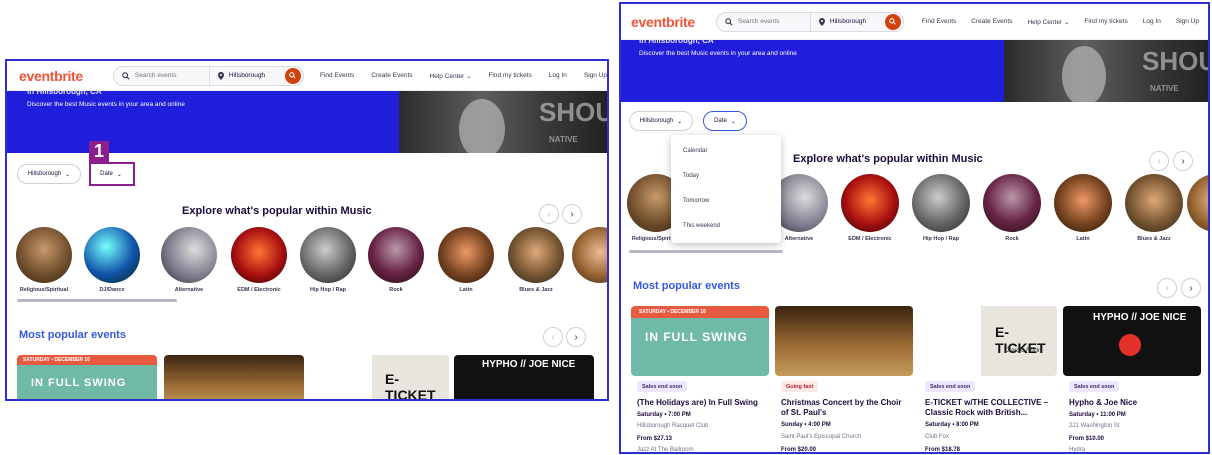  Describe the element at coordinates (1137, 403) in the screenshot. I see `event-title: Hypho & Joe Nice` at that location.